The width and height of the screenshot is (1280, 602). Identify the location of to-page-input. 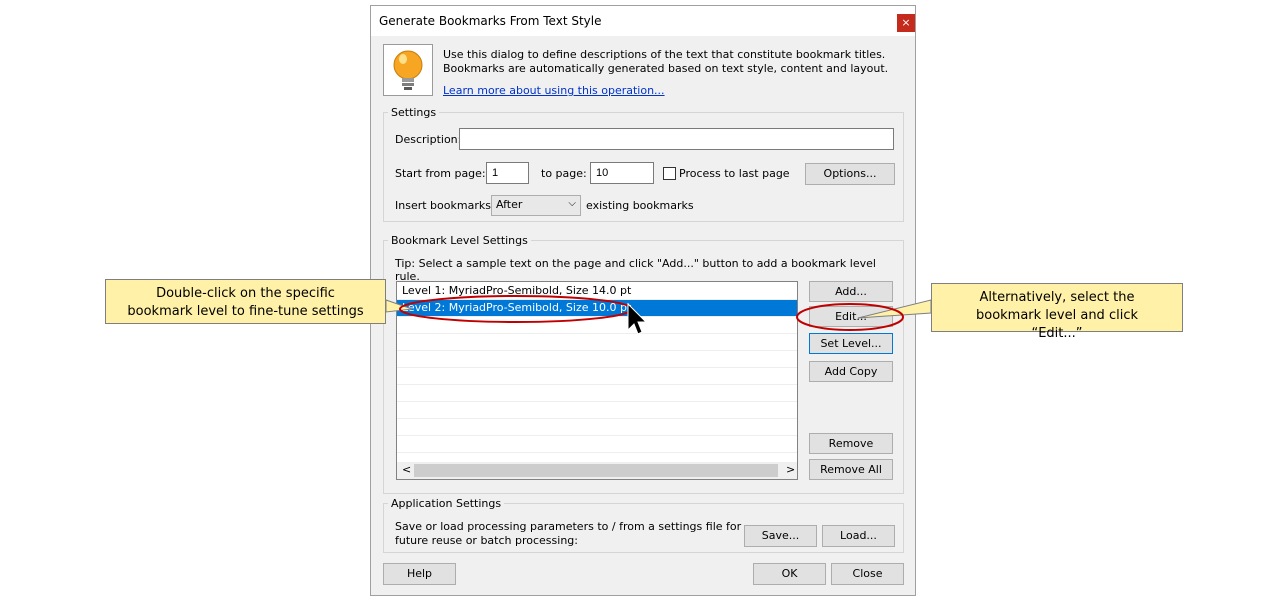
(622, 173).